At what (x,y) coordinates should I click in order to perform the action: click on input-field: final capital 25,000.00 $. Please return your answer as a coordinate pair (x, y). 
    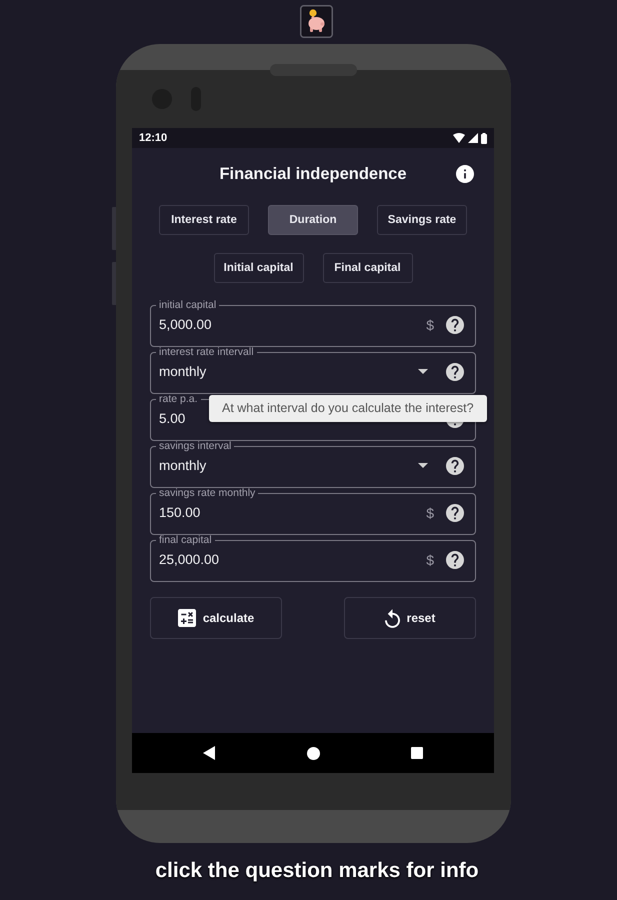
    Looking at the image, I should click on (313, 558).